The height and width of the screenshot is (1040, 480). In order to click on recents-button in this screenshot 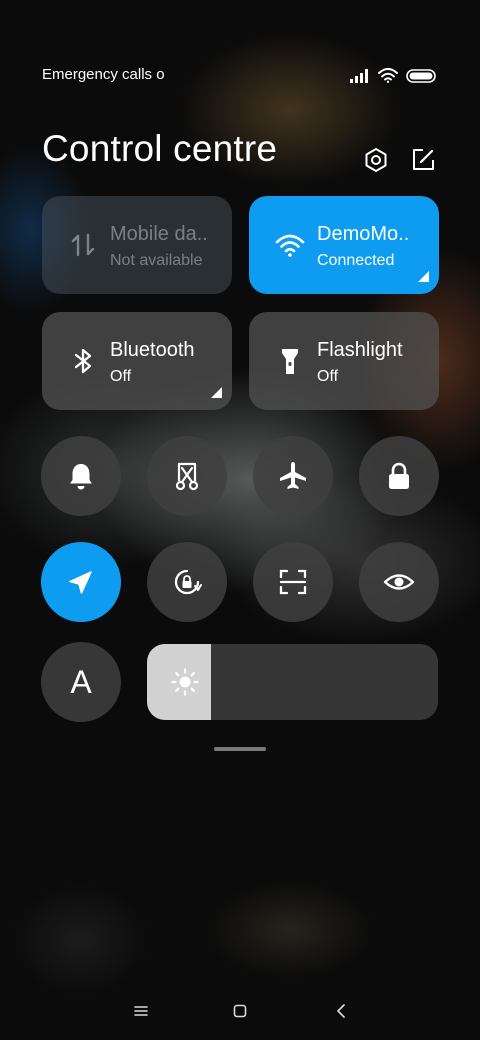, I will do `click(141, 1011)`.